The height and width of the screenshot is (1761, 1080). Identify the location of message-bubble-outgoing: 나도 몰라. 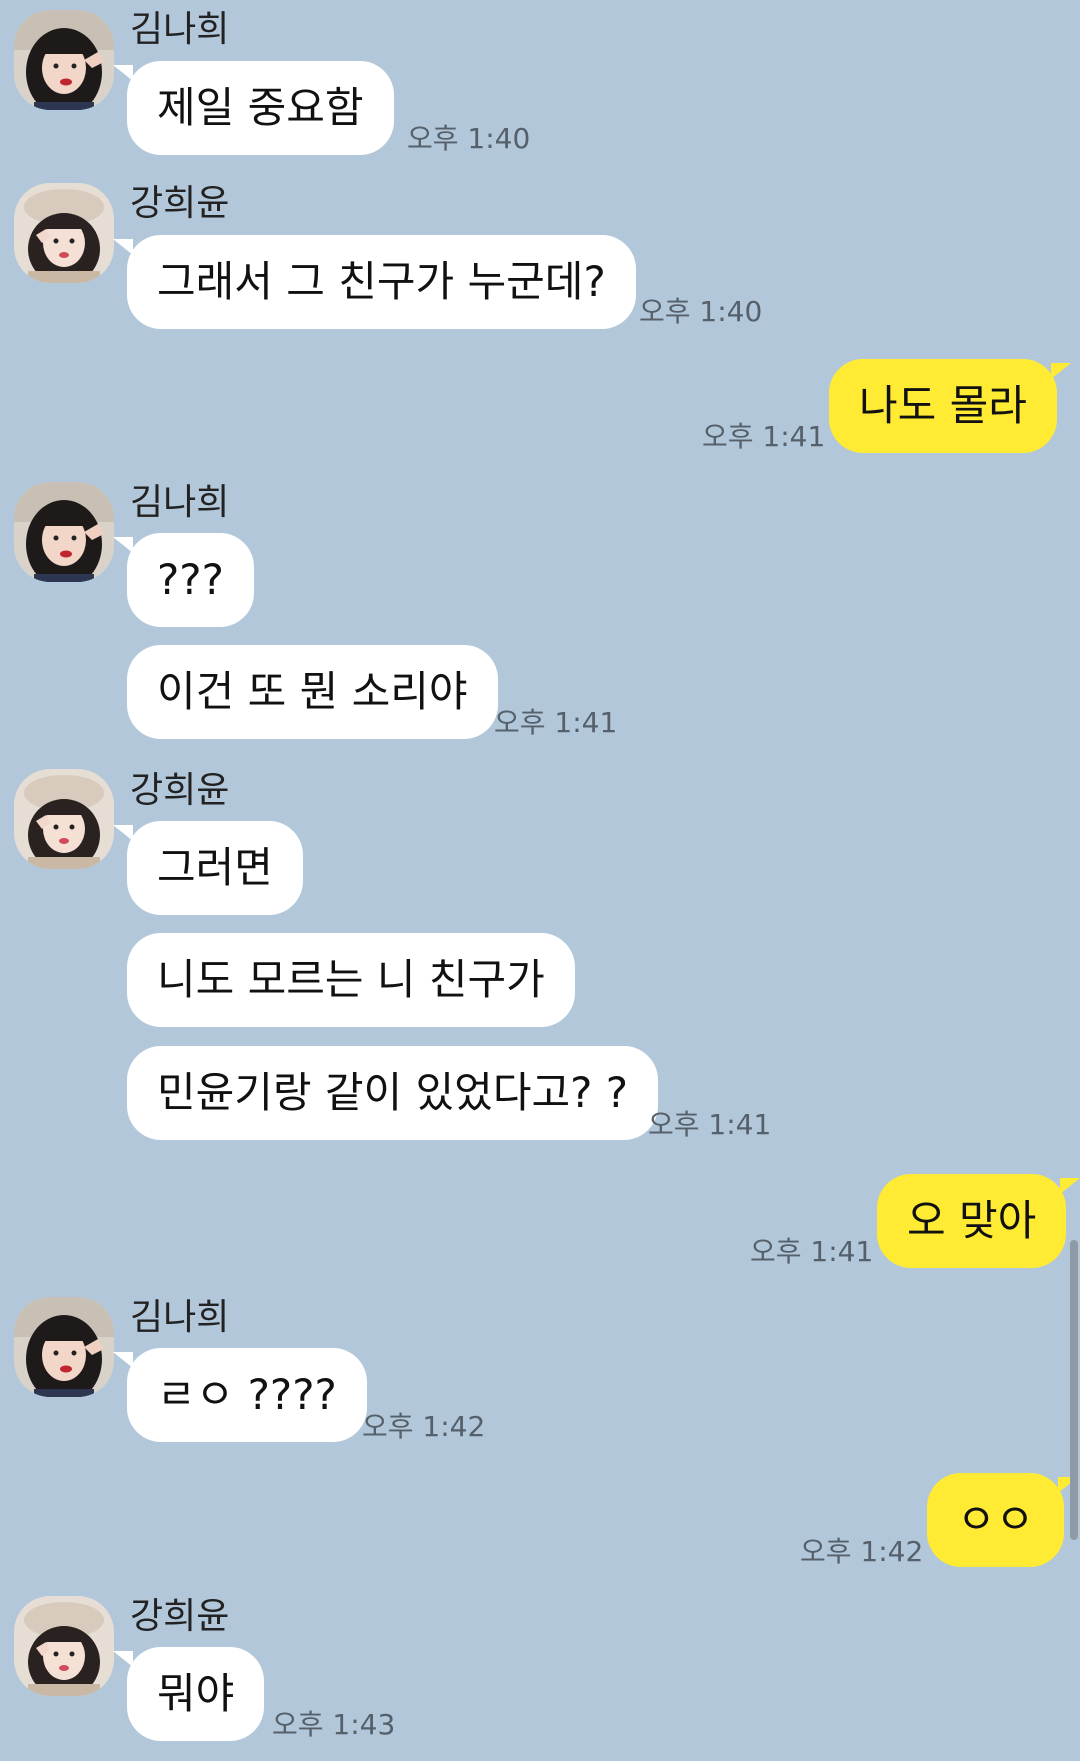
(950, 406).